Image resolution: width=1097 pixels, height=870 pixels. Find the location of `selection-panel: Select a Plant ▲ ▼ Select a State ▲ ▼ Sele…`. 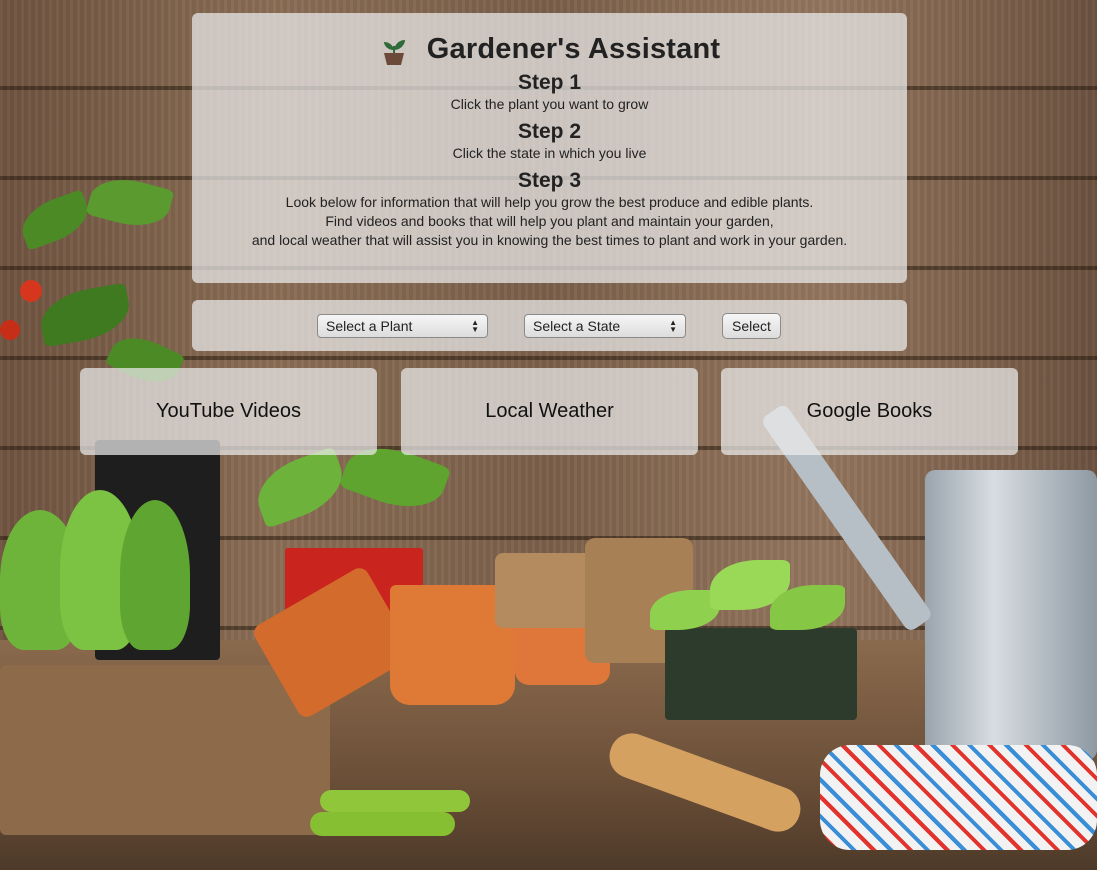

selection-panel: Select a Plant ▲ ▼ Select a State ▲ ▼ Sele… is located at coordinates (549, 325).